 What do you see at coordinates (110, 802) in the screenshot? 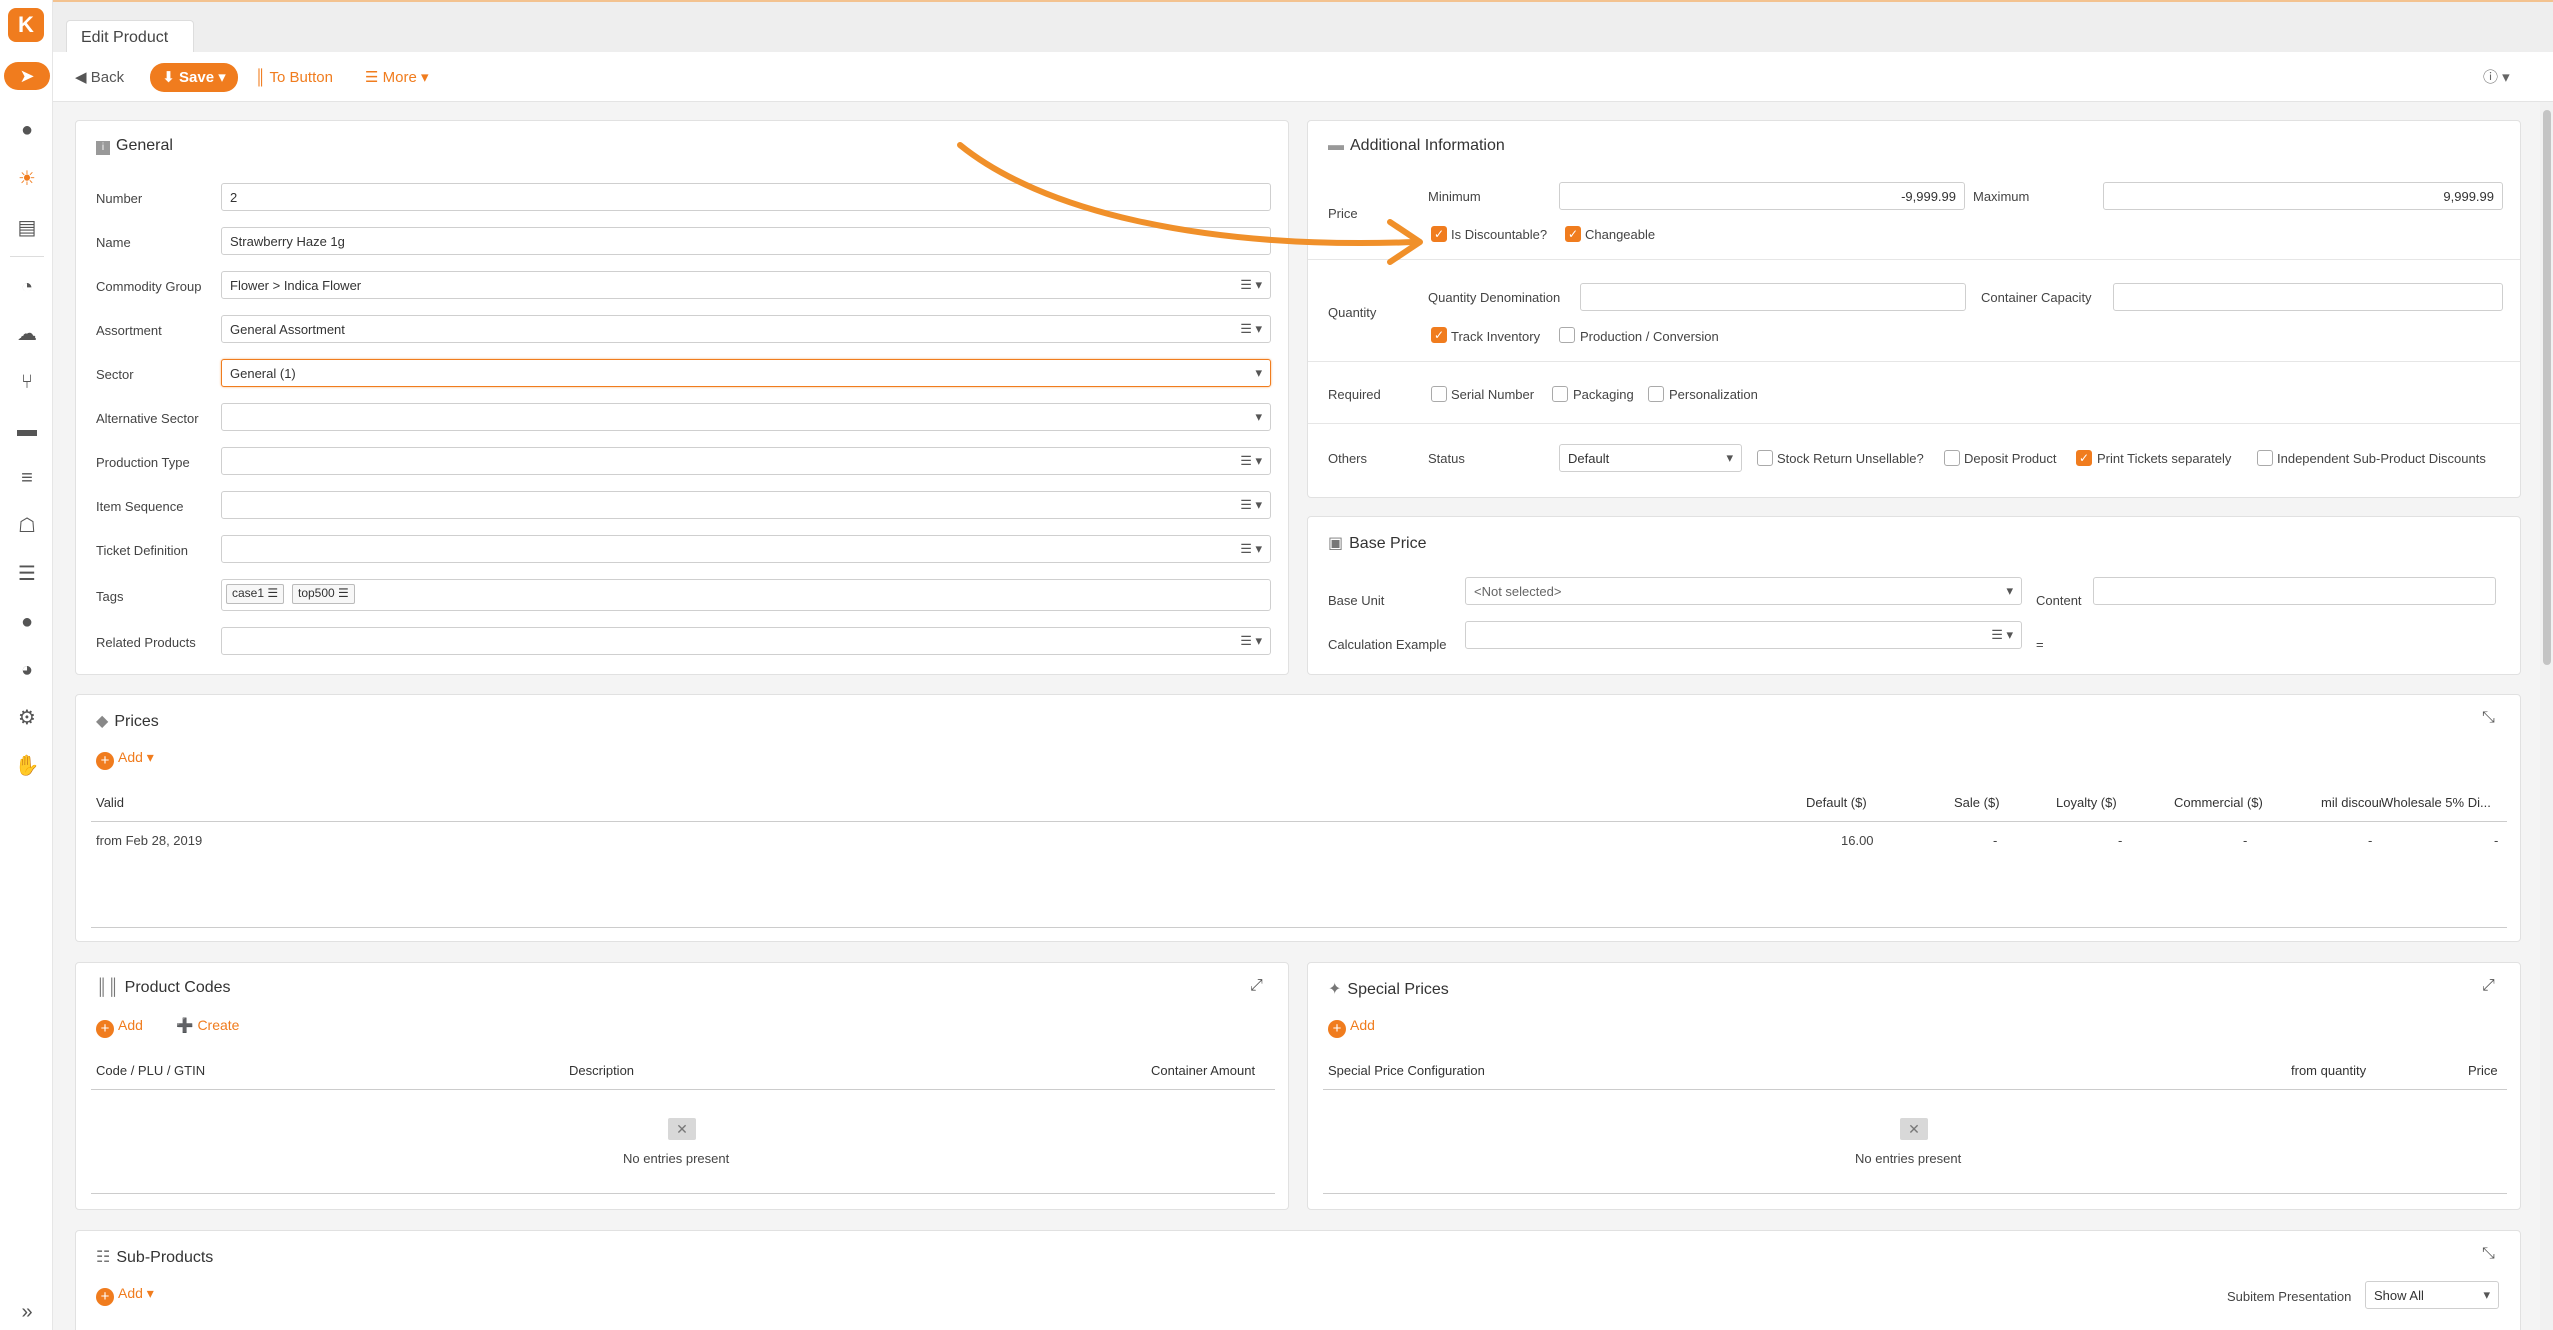
I see `column-header-valid: Valid` at bounding box center [110, 802].